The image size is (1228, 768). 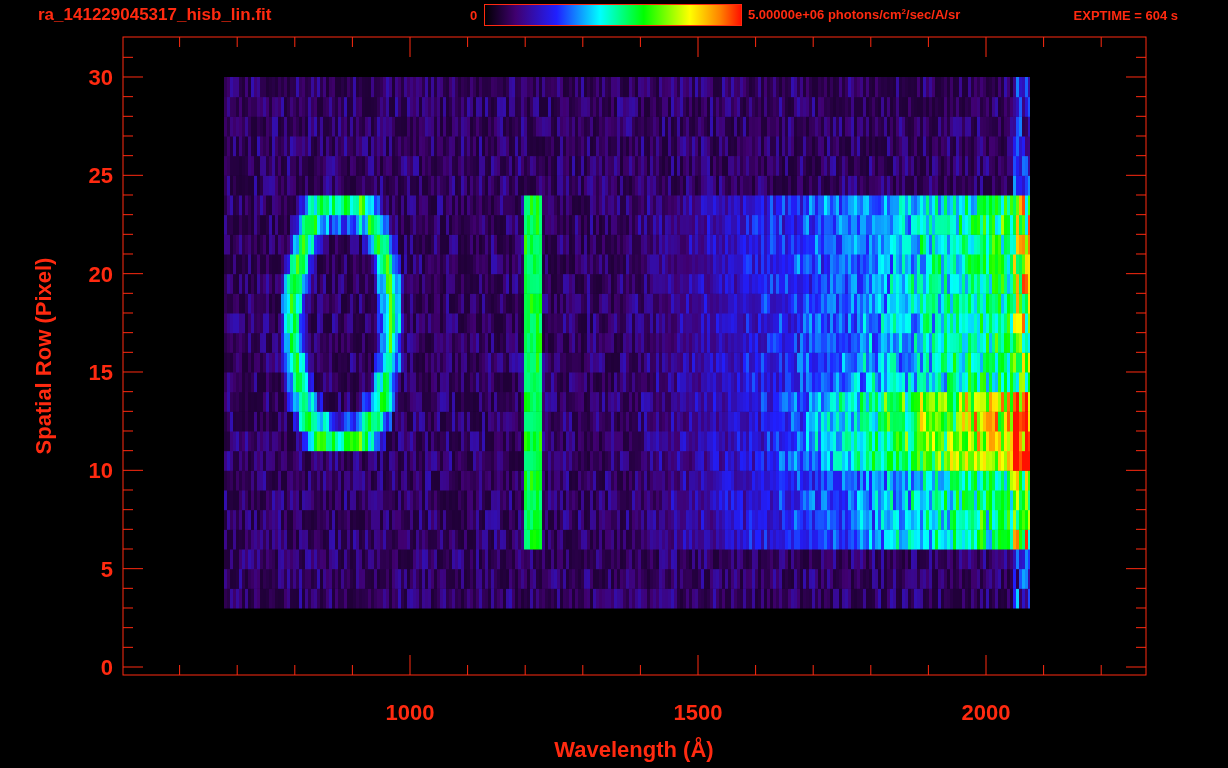 I want to click on y-tick-label: 20, so click(x=100, y=274).